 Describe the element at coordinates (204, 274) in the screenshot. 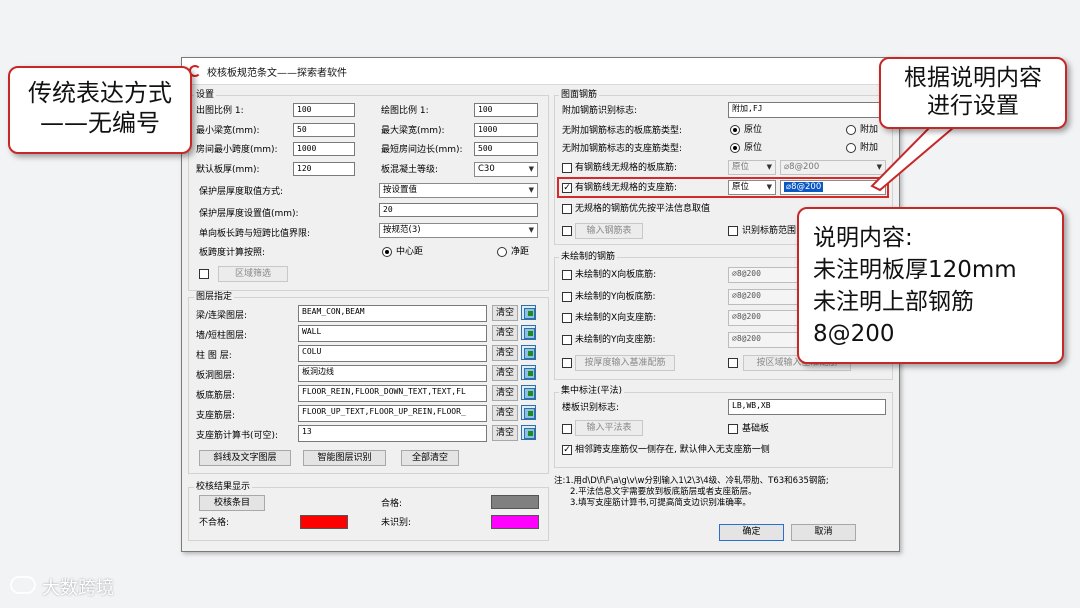

I see `region-filter-checkbox` at that location.